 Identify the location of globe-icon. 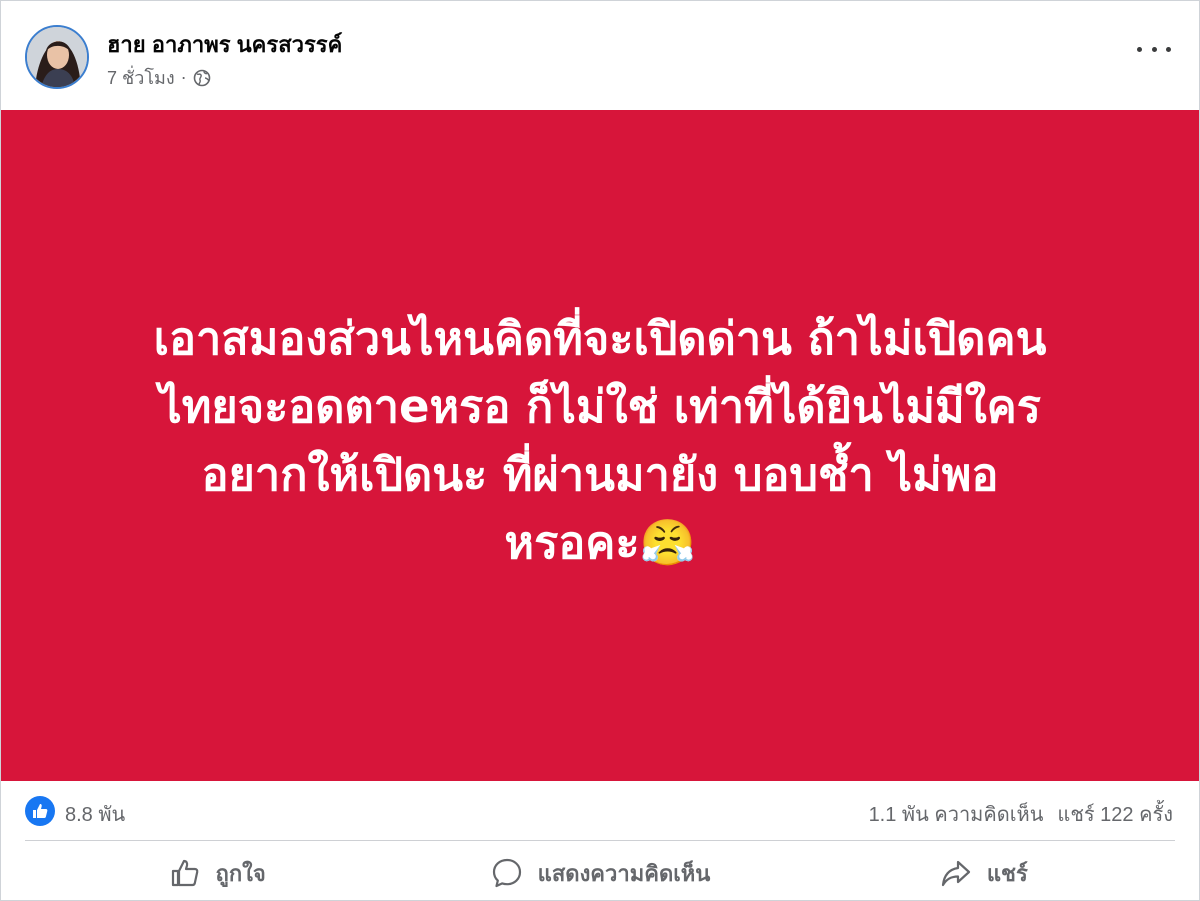
(201, 77).